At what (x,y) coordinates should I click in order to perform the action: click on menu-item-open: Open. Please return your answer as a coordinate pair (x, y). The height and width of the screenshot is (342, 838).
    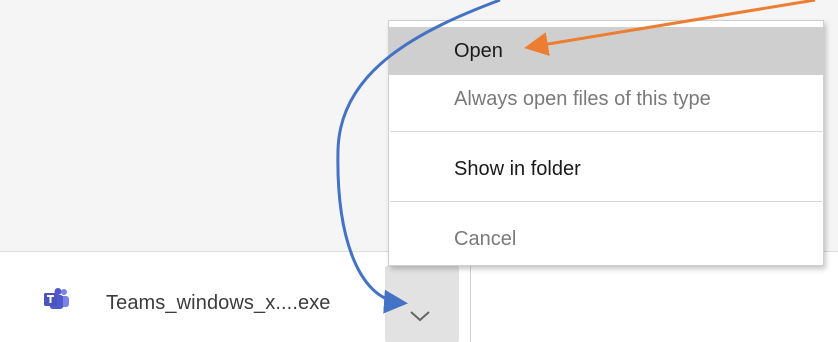
    Looking at the image, I should click on (606, 51).